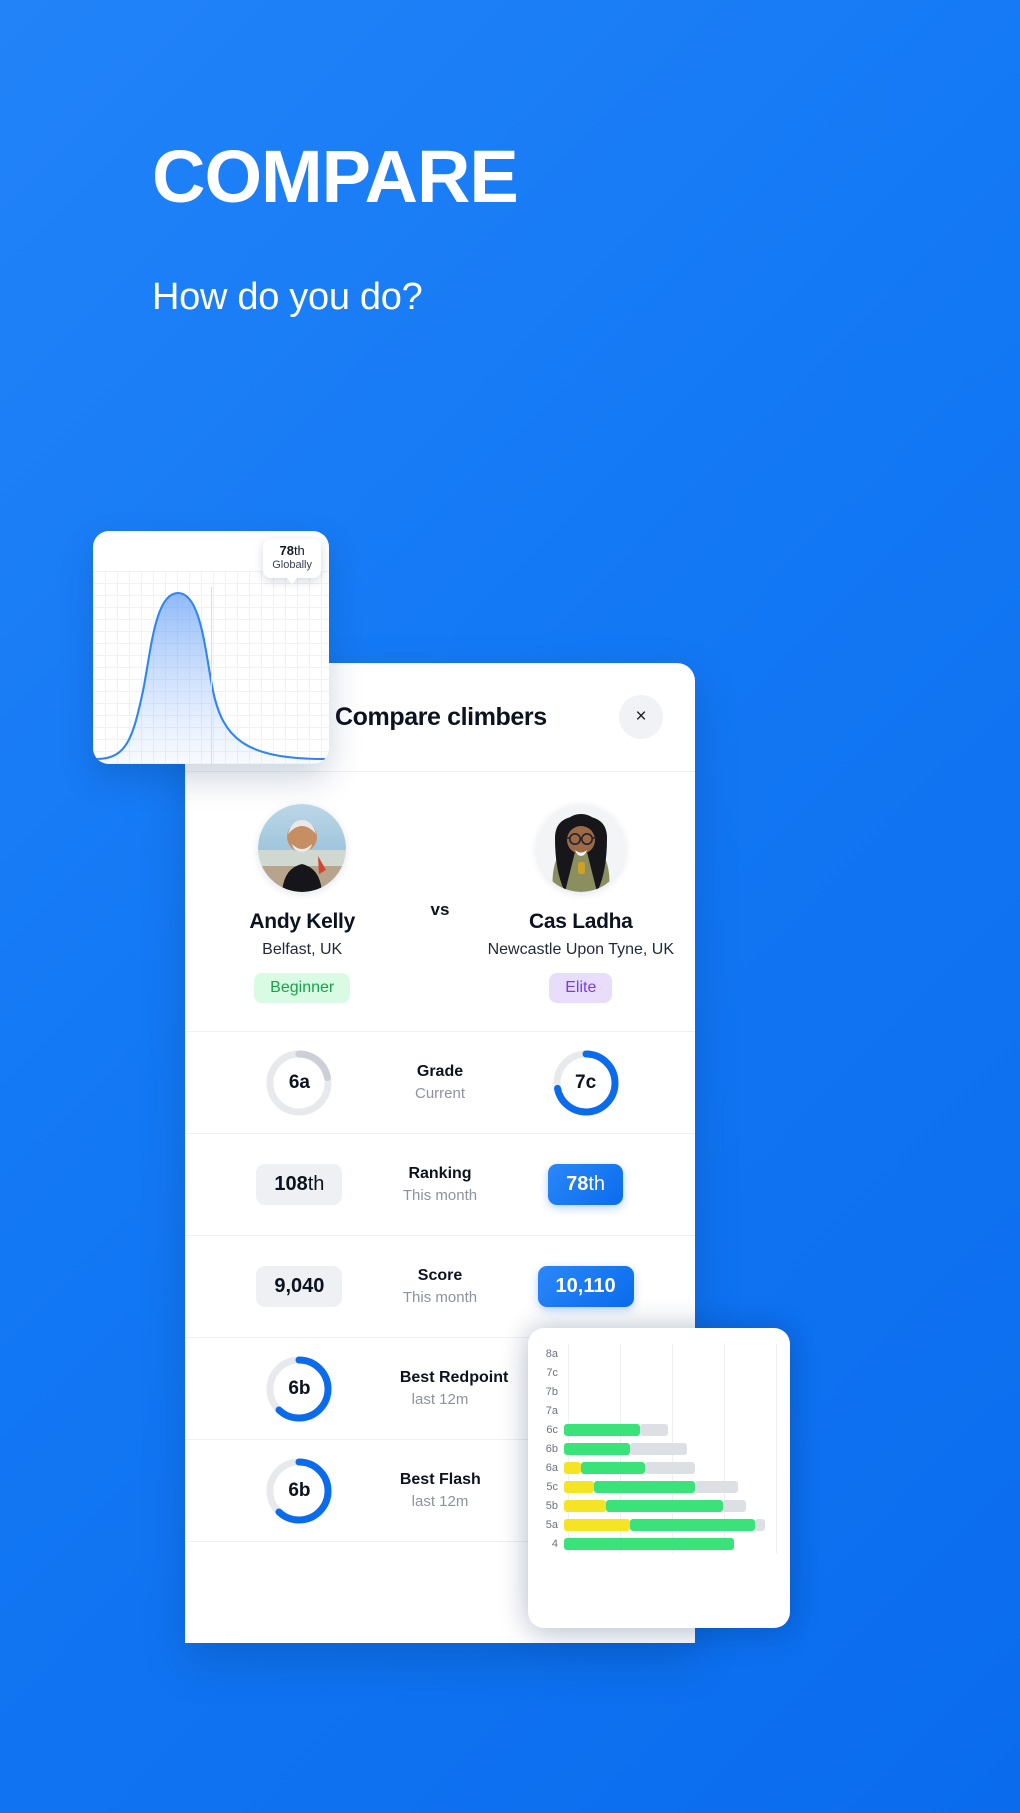 Image resolution: width=1020 pixels, height=1813 pixels. What do you see at coordinates (454, 1388) in the screenshot?
I see `stat-meta: Best Redpoint last 12m` at bounding box center [454, 1388].